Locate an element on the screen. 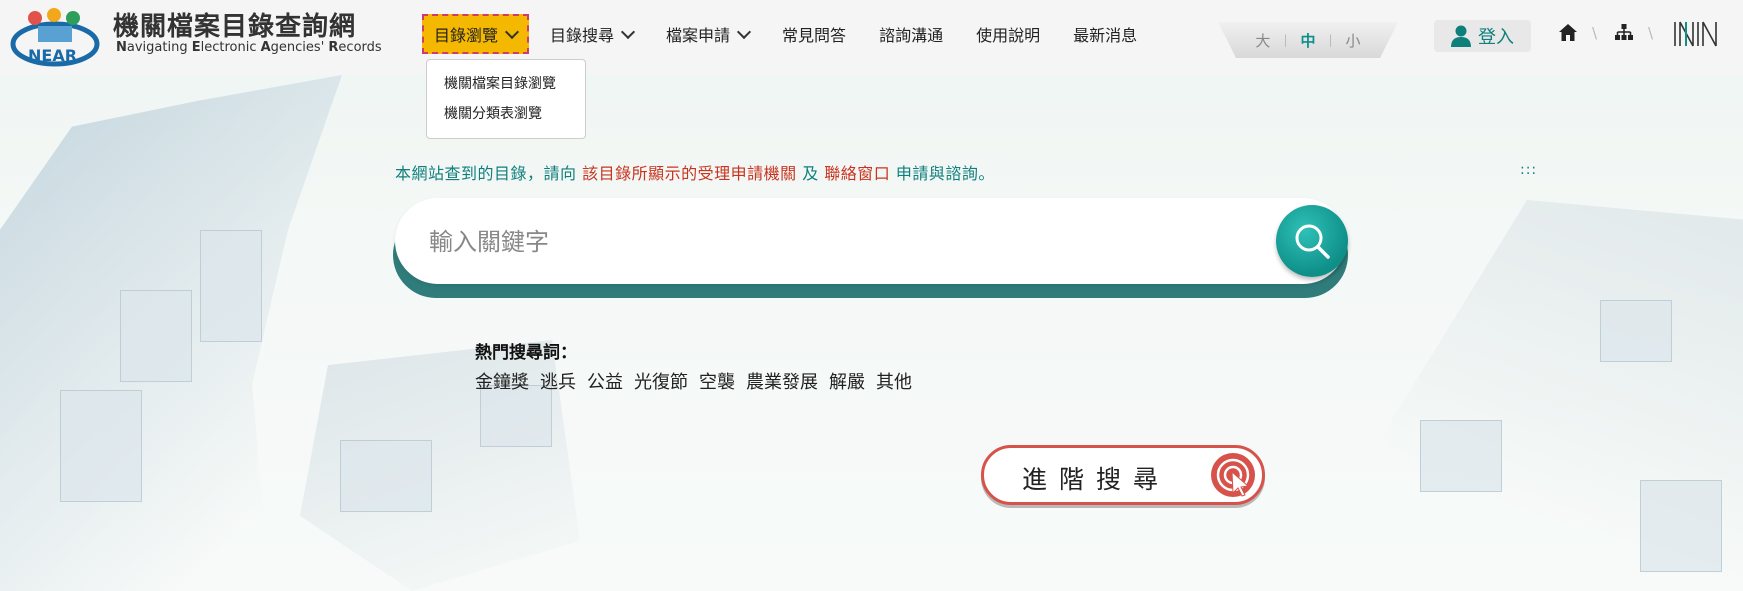  font-size-medium-button: 中 is located at coordinates (1307, 40).